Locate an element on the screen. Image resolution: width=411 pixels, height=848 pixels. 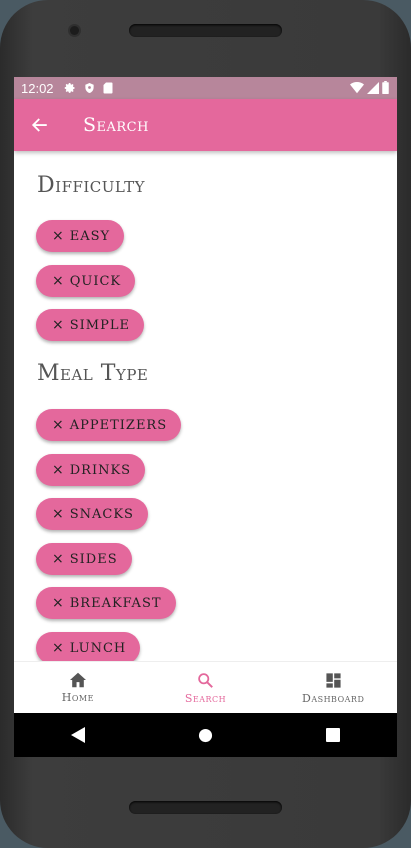
chip-lunch: × LUNCH is located at coordinates (88, 646).